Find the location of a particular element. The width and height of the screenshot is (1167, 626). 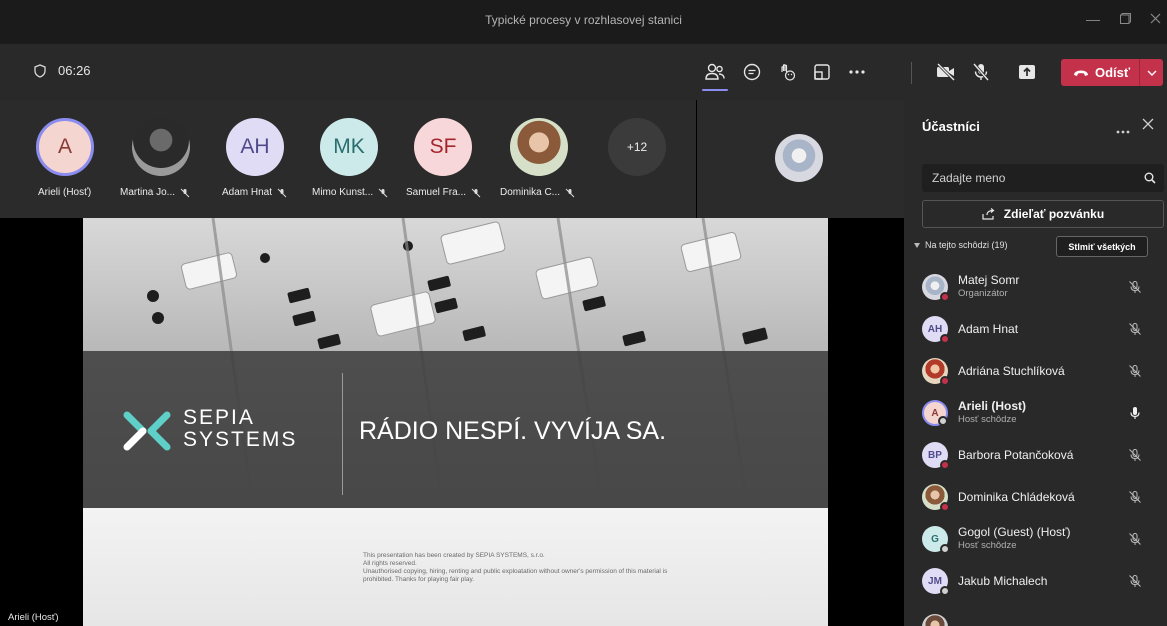

share-label: Zdieľať pozvánku is located at coordinates (1054, 214).